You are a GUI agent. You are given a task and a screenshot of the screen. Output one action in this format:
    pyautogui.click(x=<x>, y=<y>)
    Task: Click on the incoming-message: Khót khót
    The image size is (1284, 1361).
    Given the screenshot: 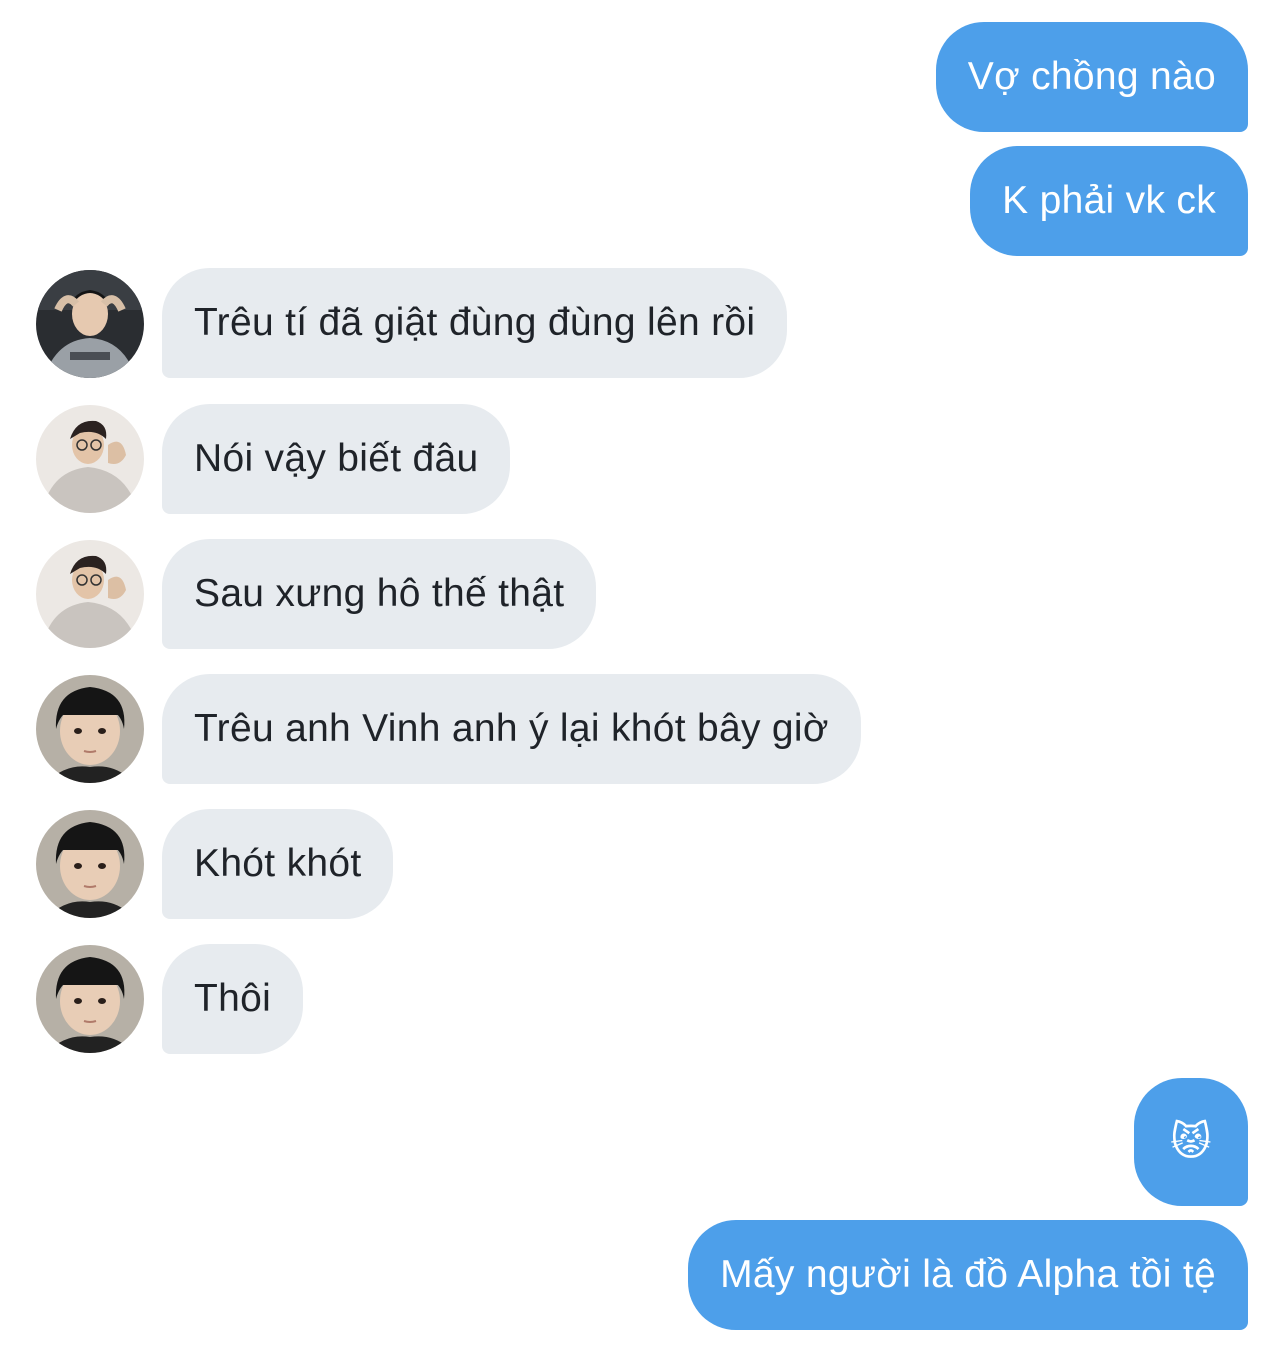 What is the action you would take?
    pyautogui.click(x=278, y=864)
    